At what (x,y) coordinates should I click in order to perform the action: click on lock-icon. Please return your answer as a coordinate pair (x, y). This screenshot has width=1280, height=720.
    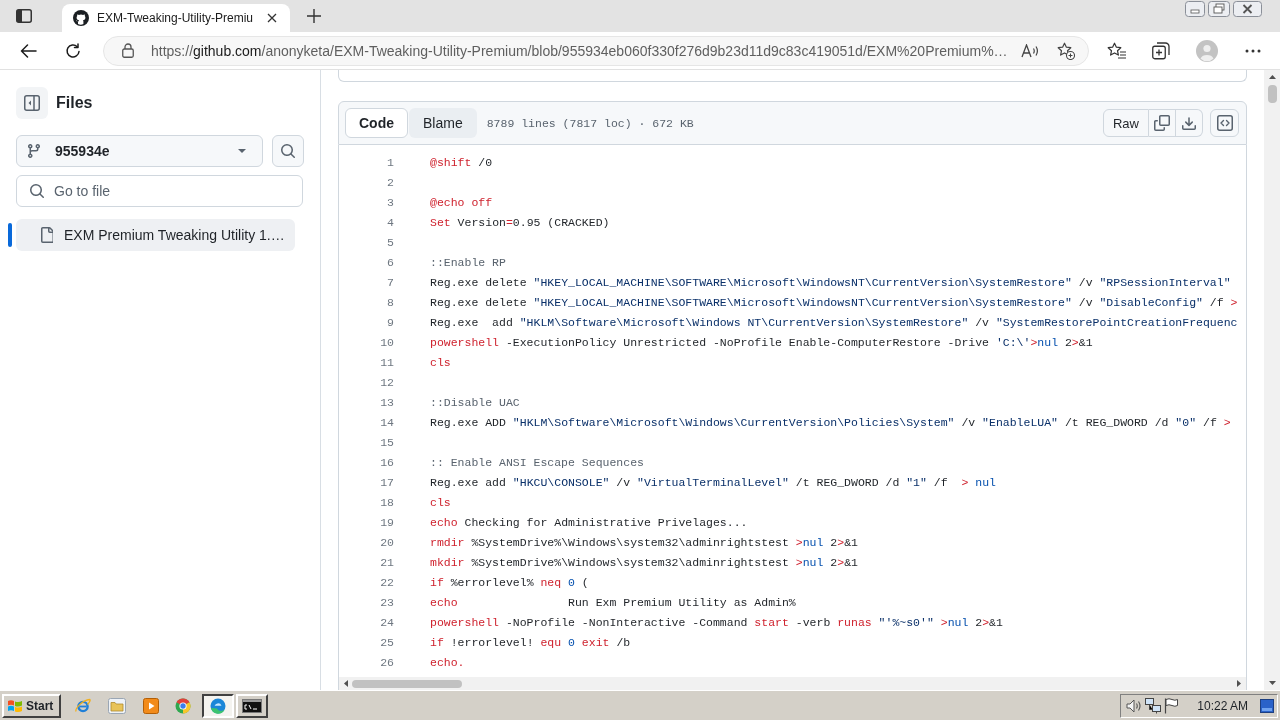
    Looking at the image, I should click on (128, 50).